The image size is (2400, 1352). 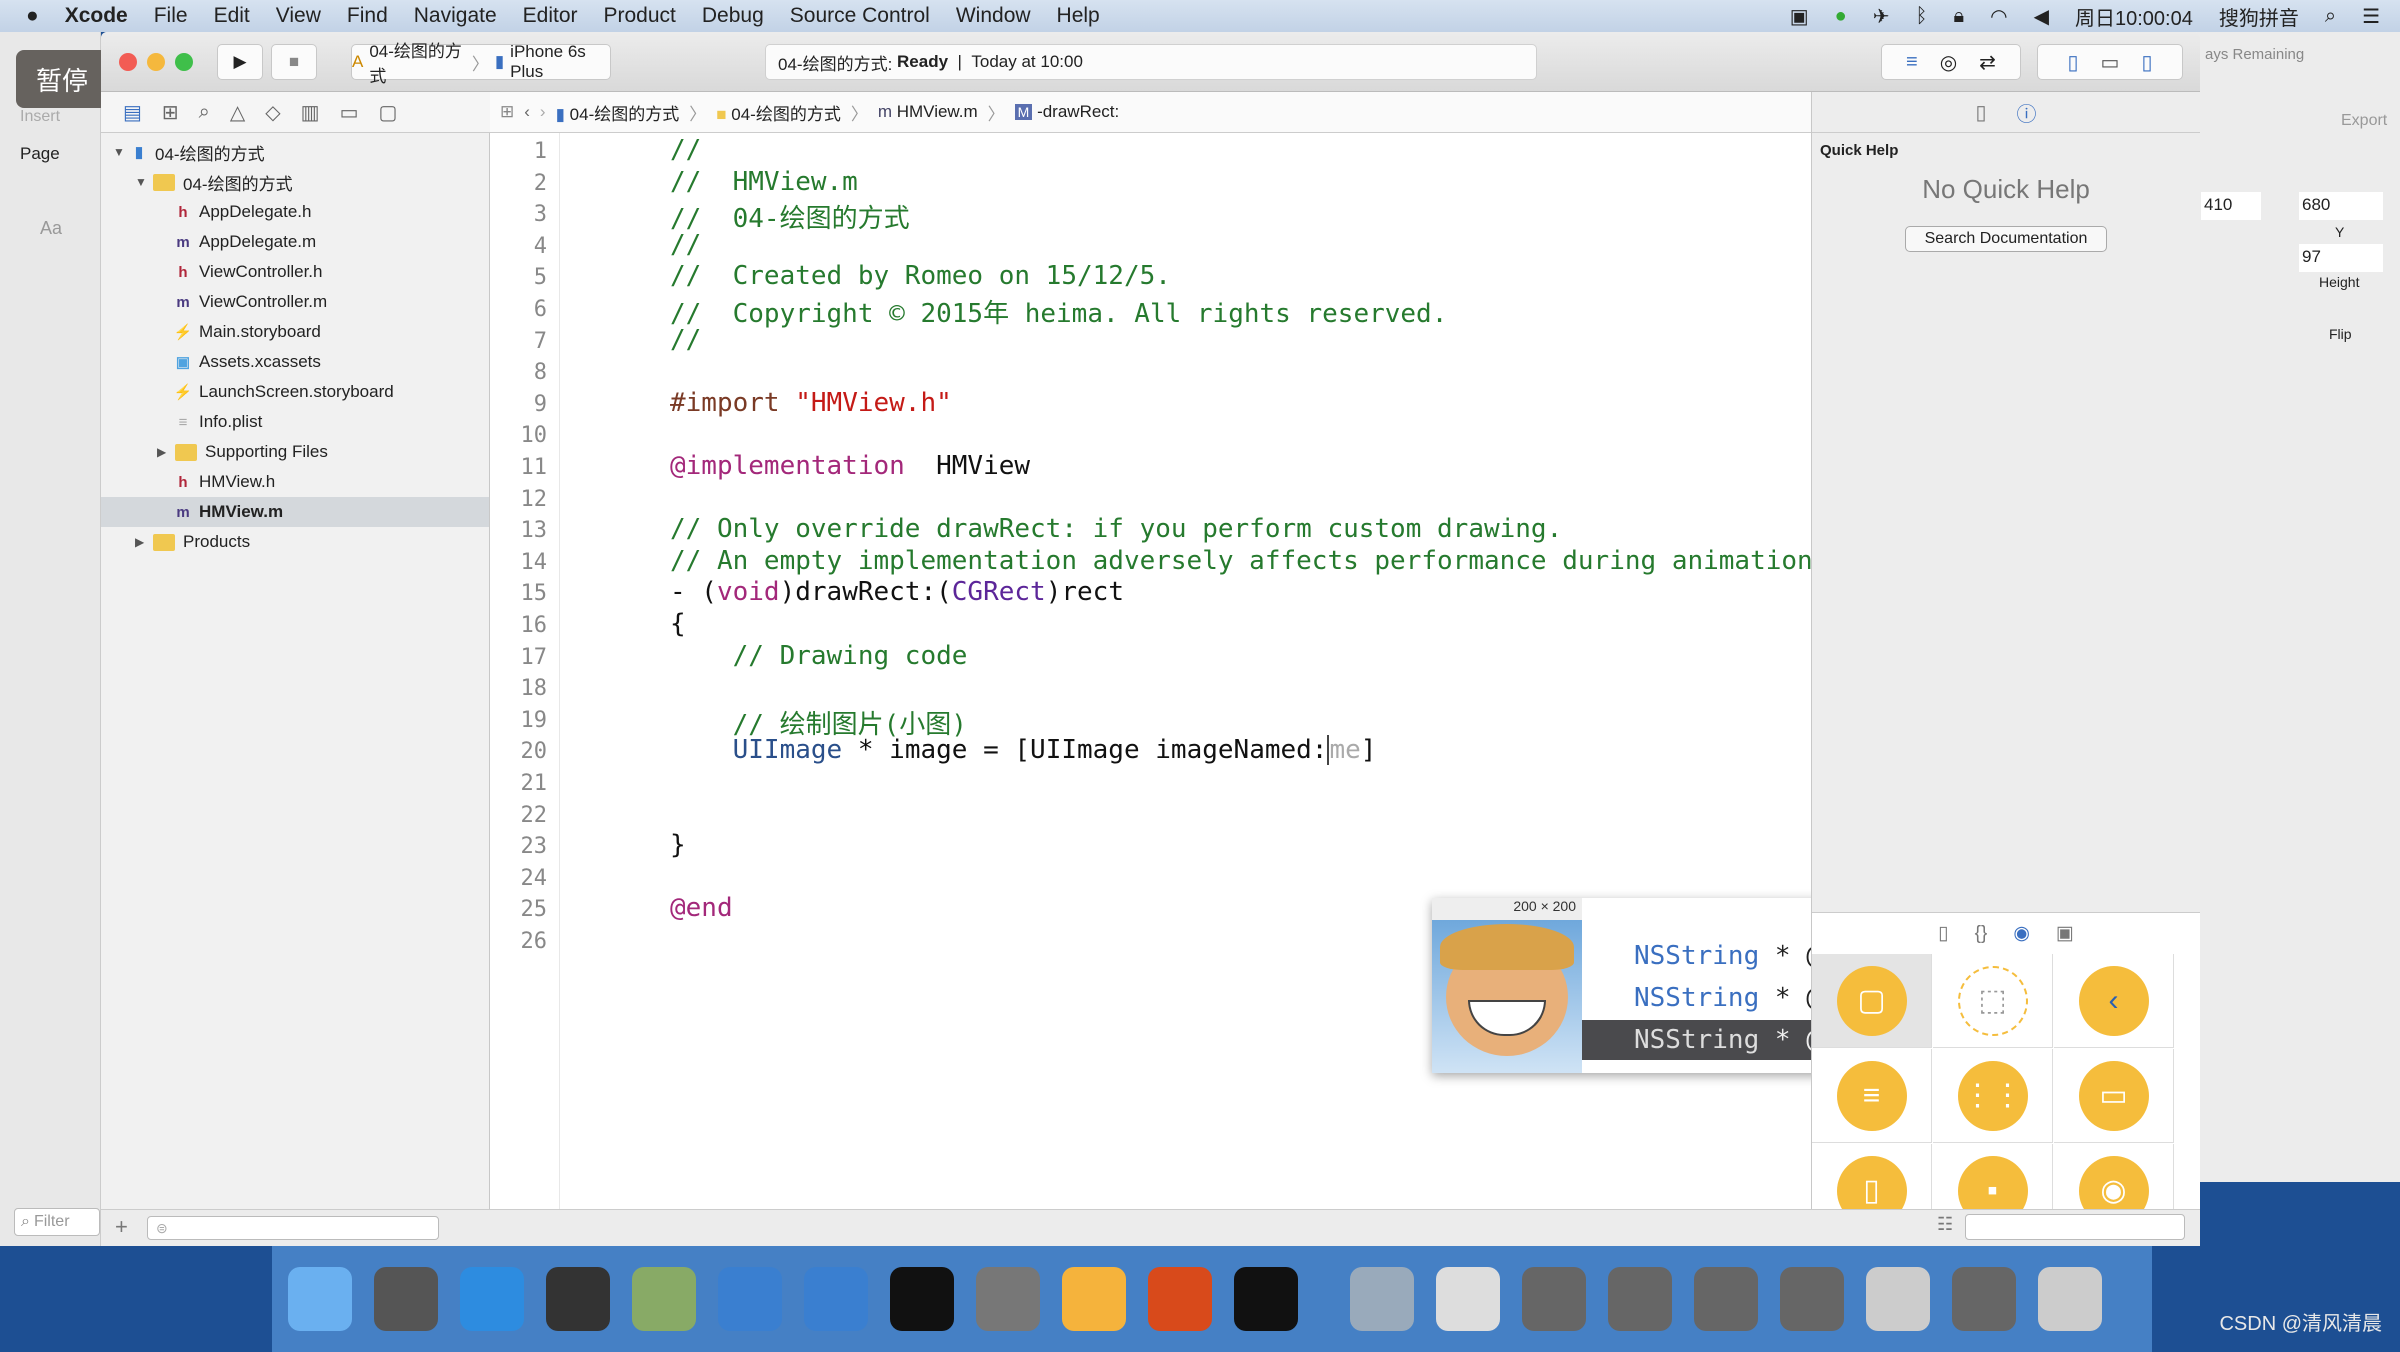 What do you see at coordinates (640, 16) in the screenshot?
I see `menu-product: Product` at bounding box center [640, 16].